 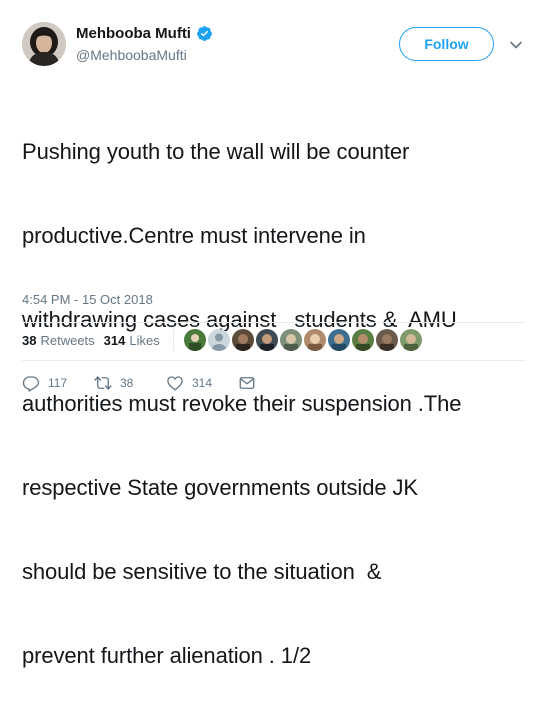 I want to click on heart-icon, so click(x=175, y=383).